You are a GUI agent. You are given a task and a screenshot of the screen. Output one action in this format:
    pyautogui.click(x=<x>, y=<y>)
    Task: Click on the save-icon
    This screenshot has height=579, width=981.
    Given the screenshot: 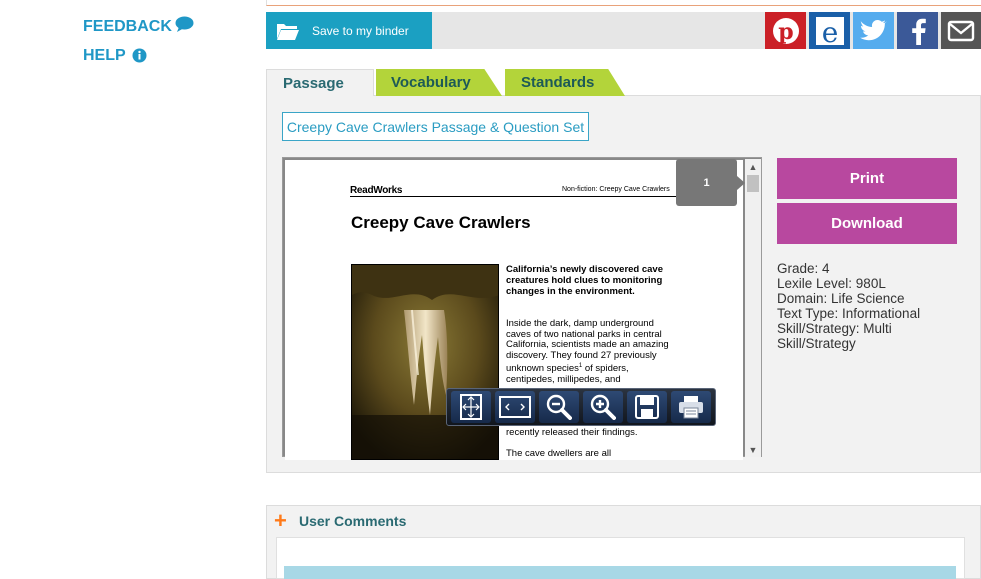 What is the action you would take?
    pyautogui.click(x=647, y=407)
    